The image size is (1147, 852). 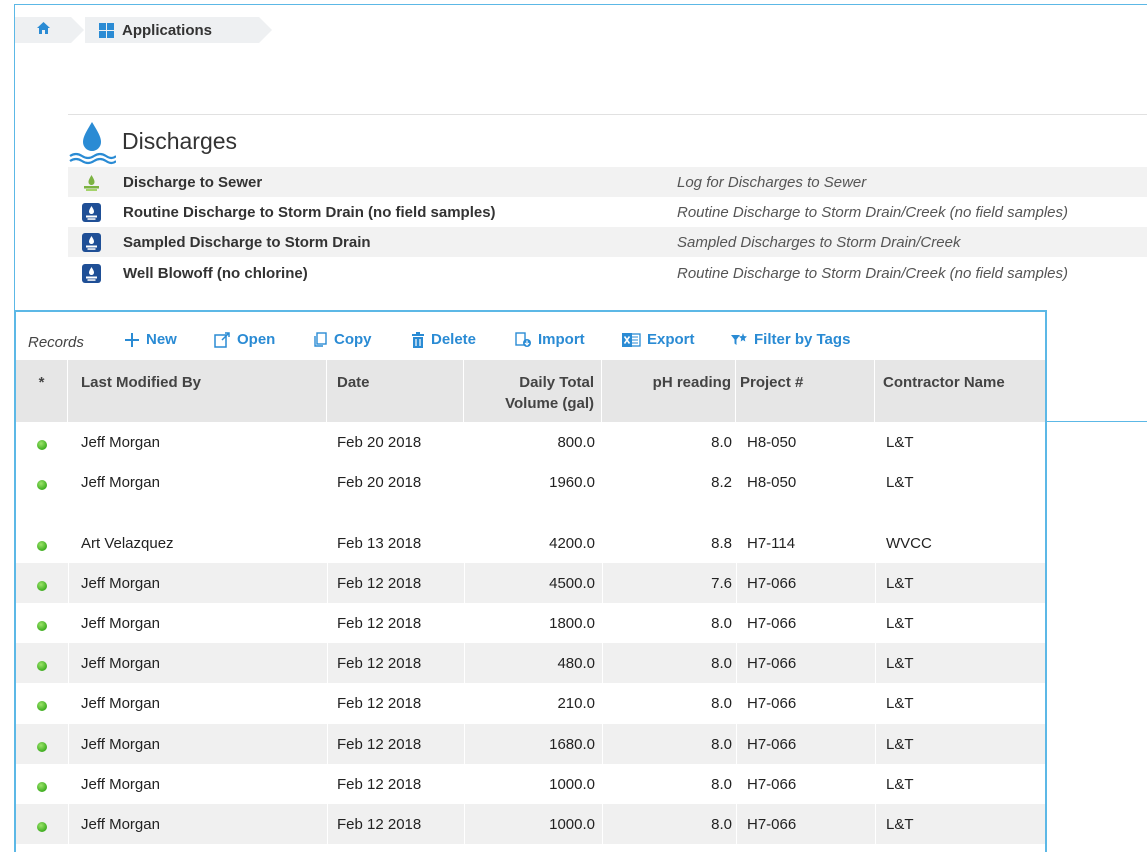 I want to click on table-row: Jeff Morgan Feb 20 2018 1960.0 8.2 H8-050 L&T, so click(x=530, y=492).